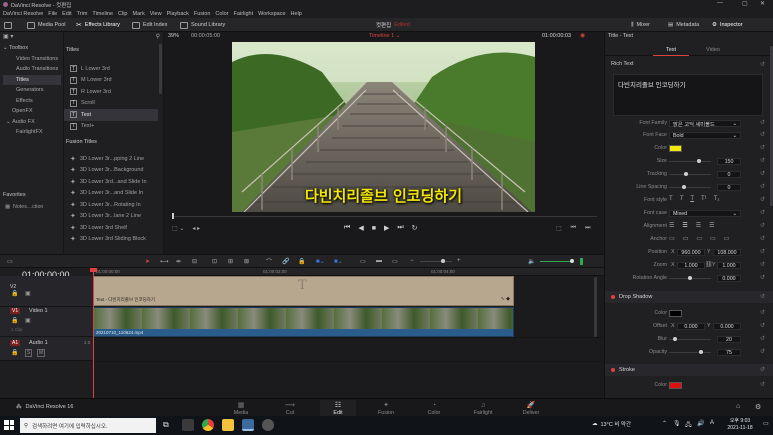 The image size is (773, 435). Describe the element at coordinates (98, 25) in the screenshot. I see `effects-library-button: ✂ Effects Library` at that location.